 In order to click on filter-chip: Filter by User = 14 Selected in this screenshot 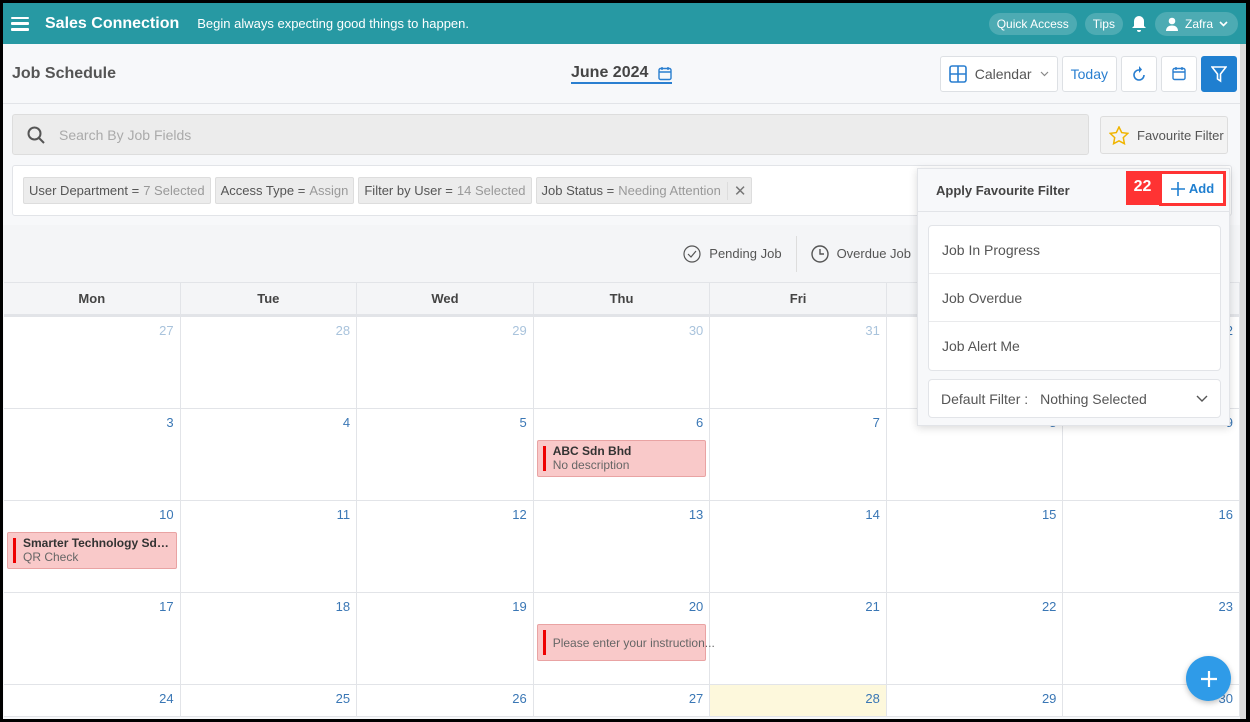, I will do `click(445, 190)`.